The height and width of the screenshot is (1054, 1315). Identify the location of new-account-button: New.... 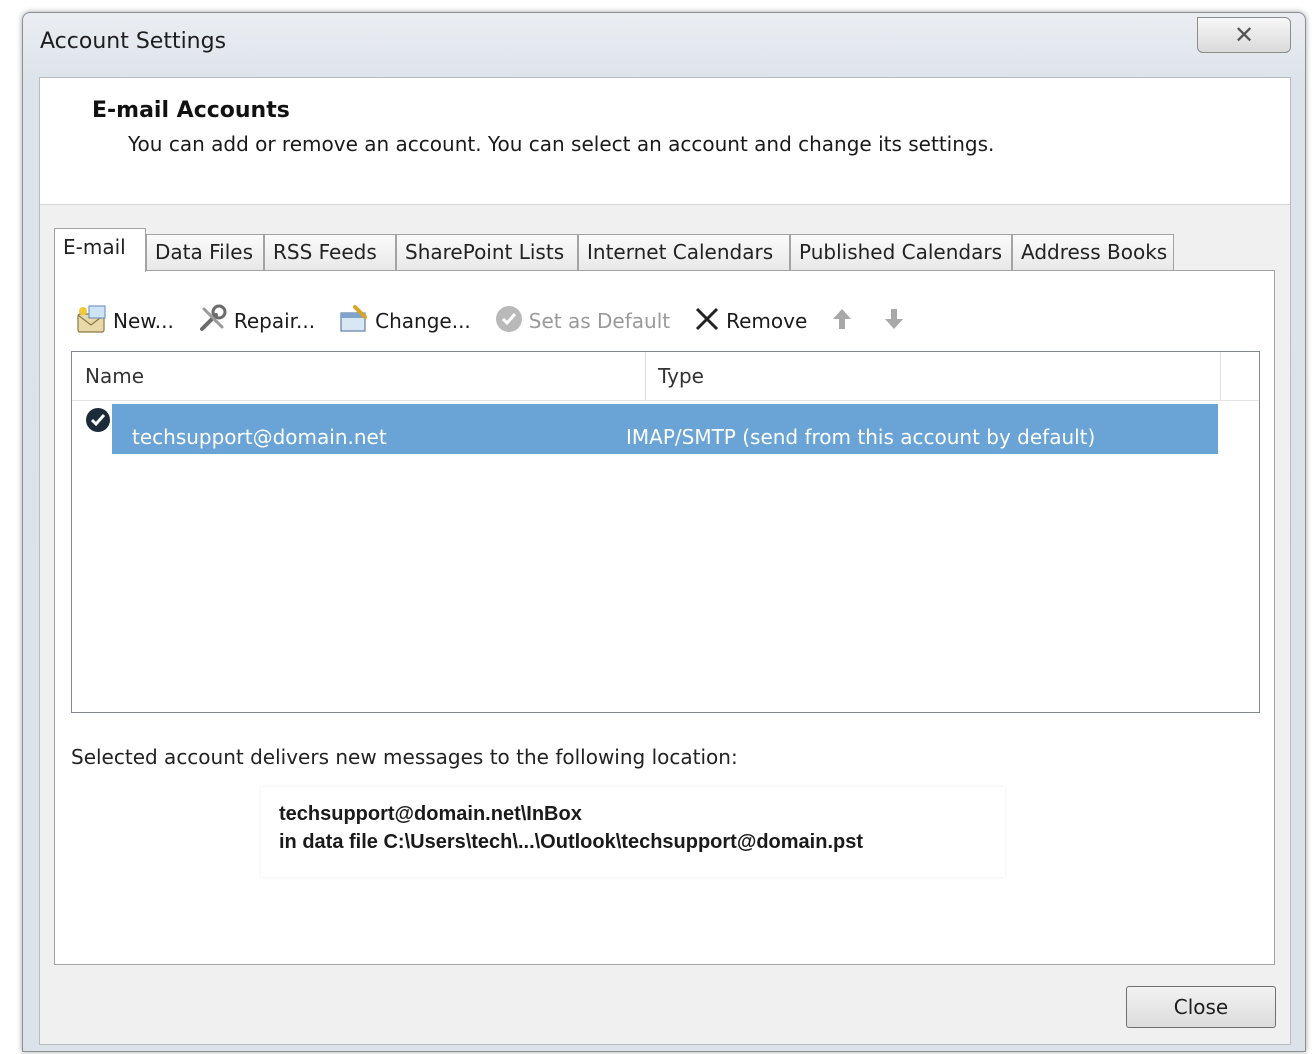
(124, 321).